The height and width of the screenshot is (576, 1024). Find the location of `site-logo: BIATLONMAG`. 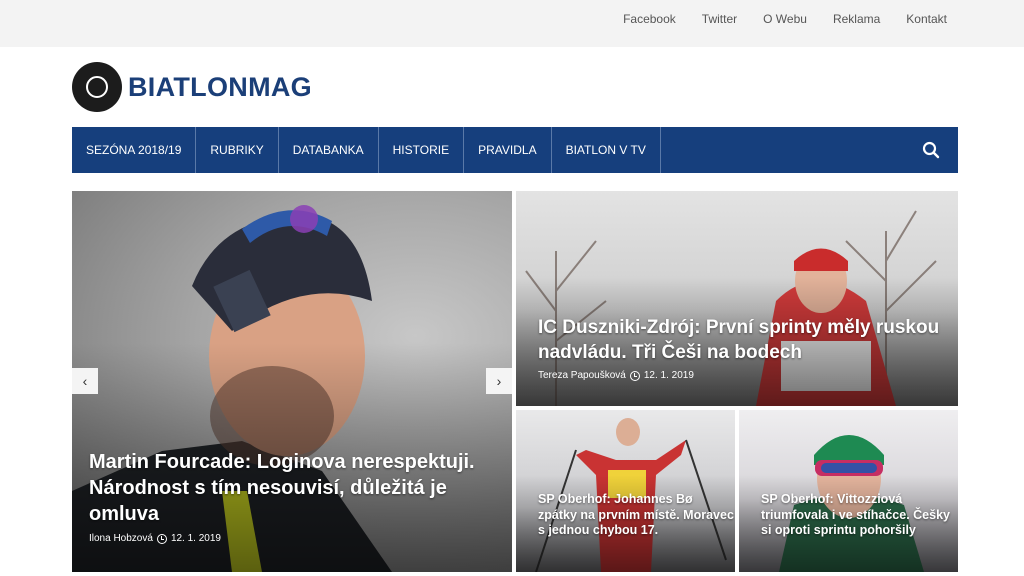

site-logo: BIATLONMAG is located at coordinates (192, 87).